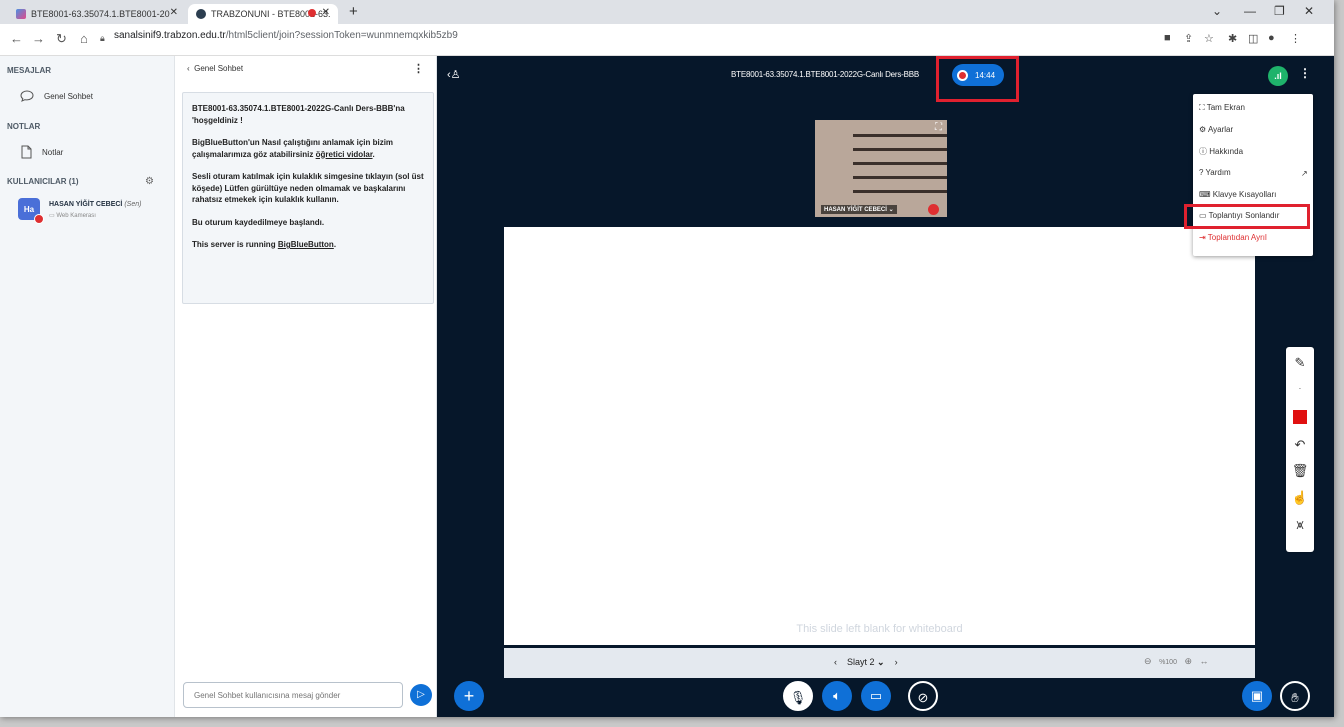  What do you see at coordinates (1300, 389) in the screenshot?
I see `thickness-tool-icon: ·` at bounding box center [1300, 389].